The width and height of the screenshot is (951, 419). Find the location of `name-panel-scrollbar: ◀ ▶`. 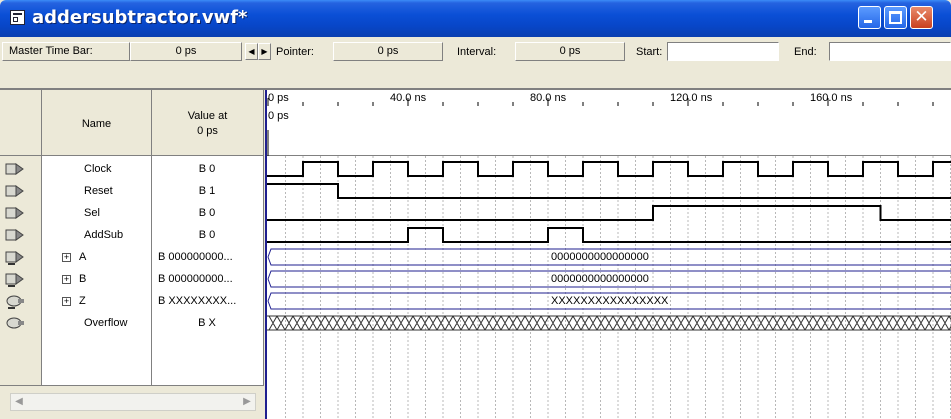

name-panel-scrollbar: ◀ ▶ is located at coordinates (132, 402).